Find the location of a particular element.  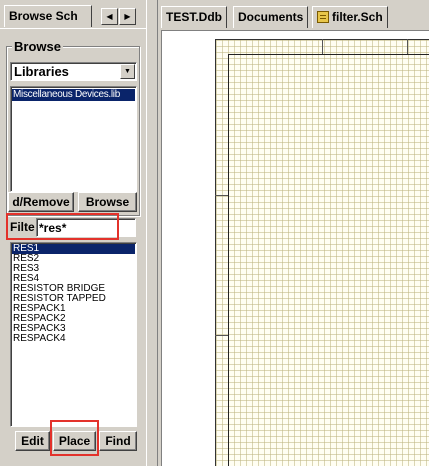

tab-documents: Documents is located at coordinates (271, 17).